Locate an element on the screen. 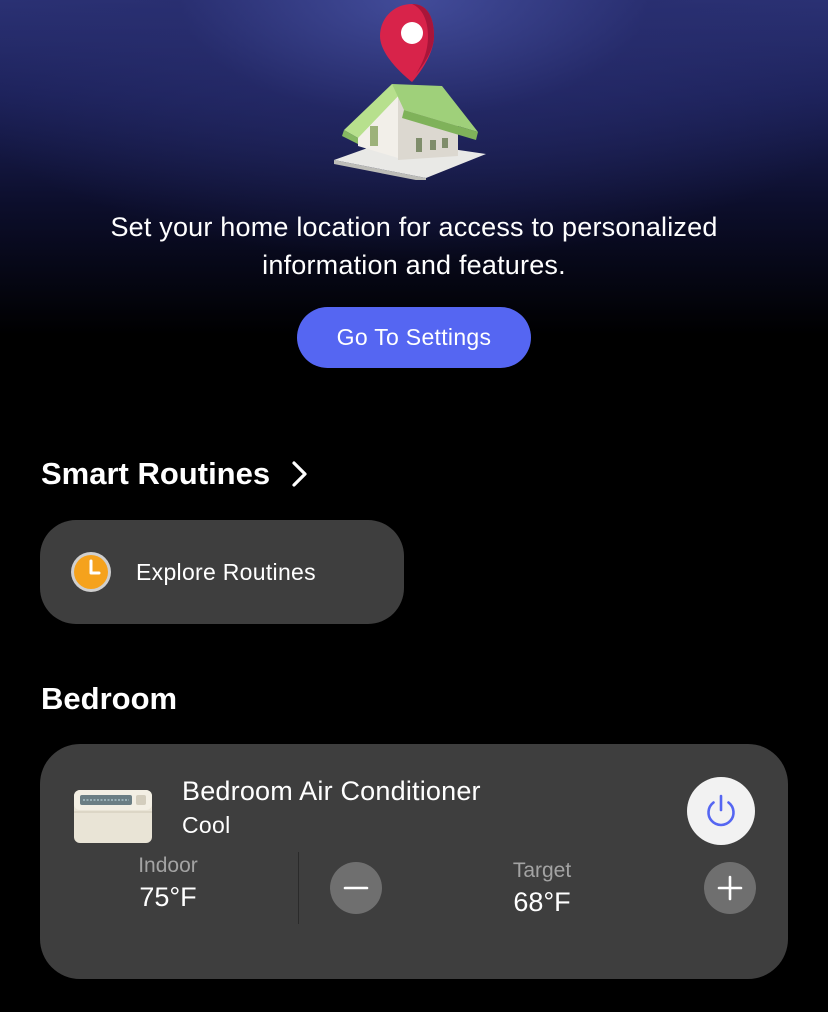 Image resolution: width=828 pixels, height=1012 pixels. stat-divider is located at coordinates (298, 888).